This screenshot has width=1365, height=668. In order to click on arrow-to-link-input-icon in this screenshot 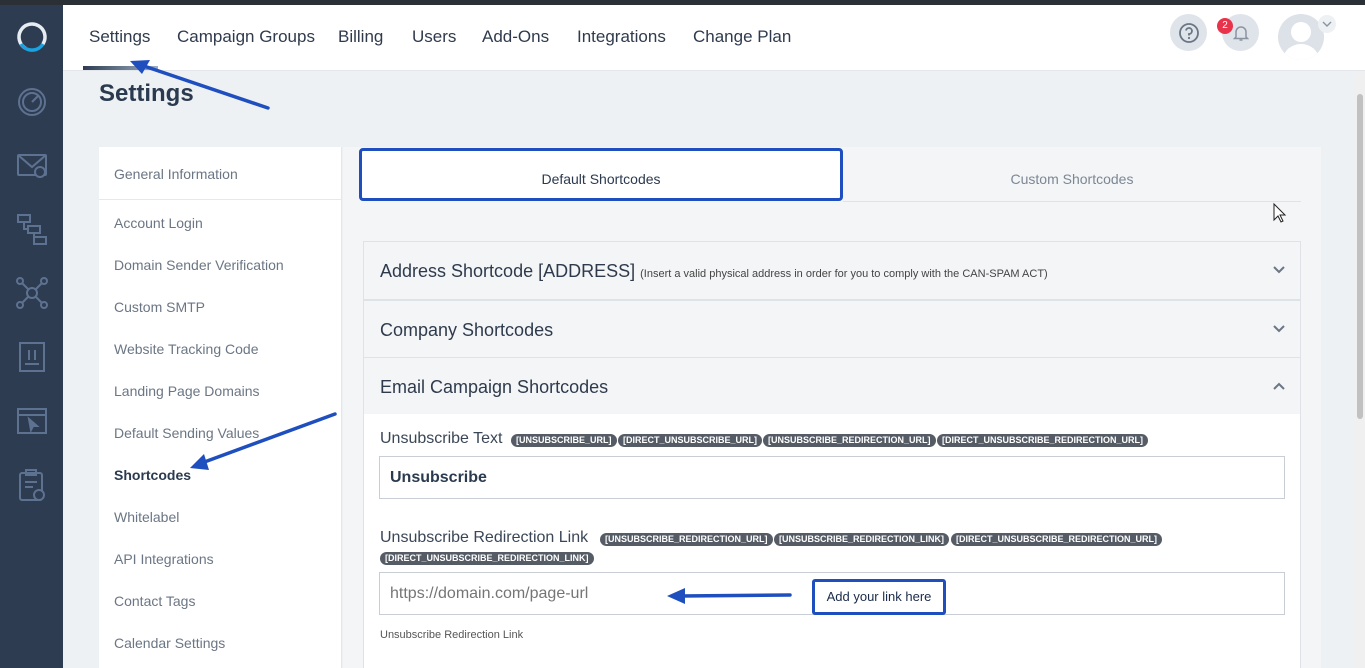, I will do `click(729, 596)`.